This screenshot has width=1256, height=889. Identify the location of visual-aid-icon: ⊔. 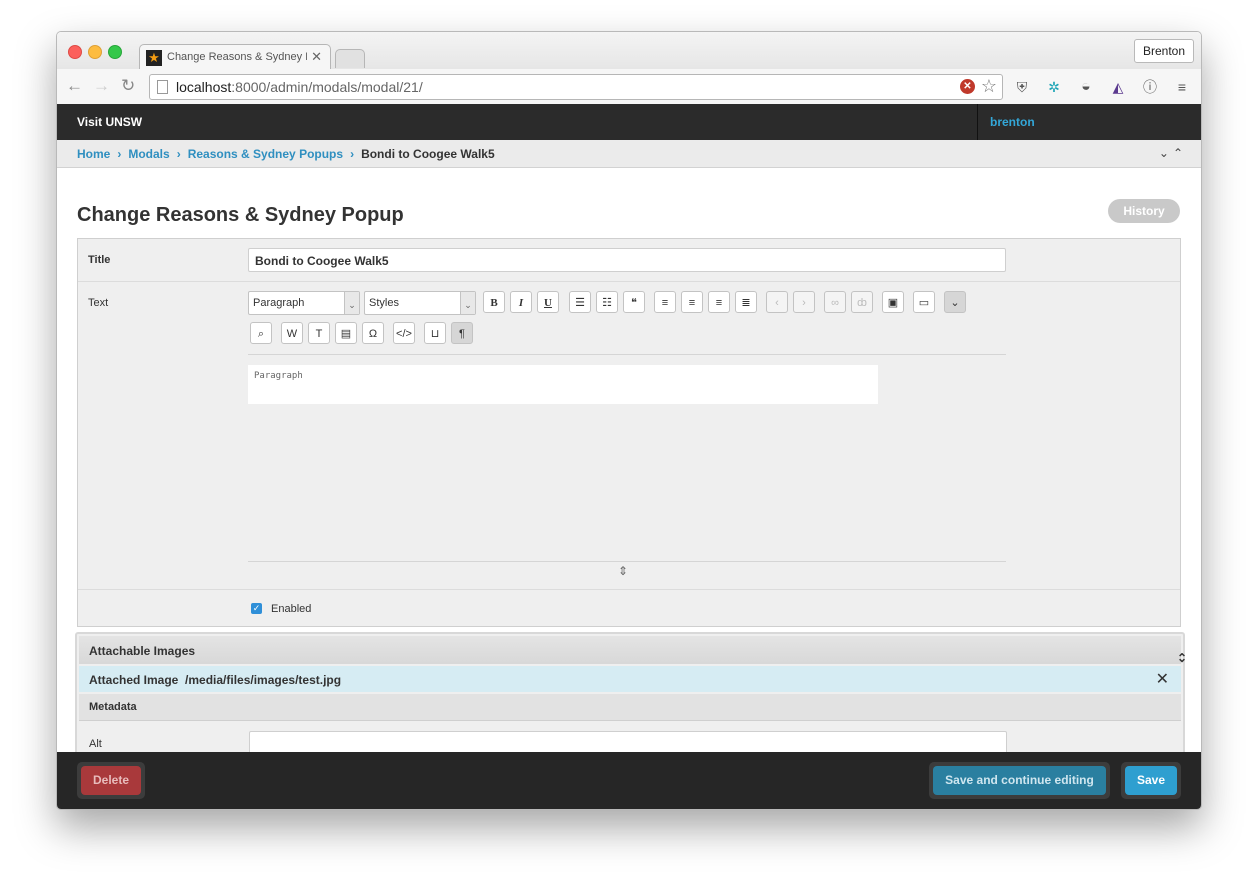
(435, 333).